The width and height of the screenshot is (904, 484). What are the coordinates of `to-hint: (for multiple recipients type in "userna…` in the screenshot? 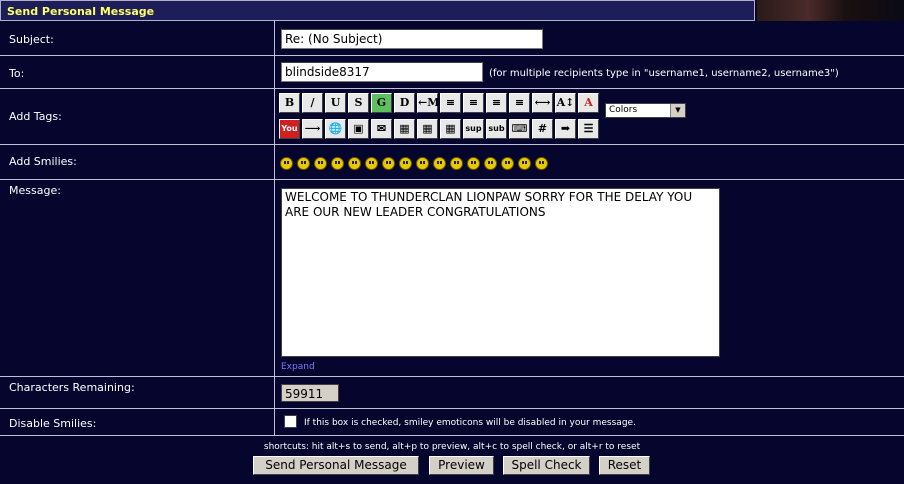 It's located at (664, 73).